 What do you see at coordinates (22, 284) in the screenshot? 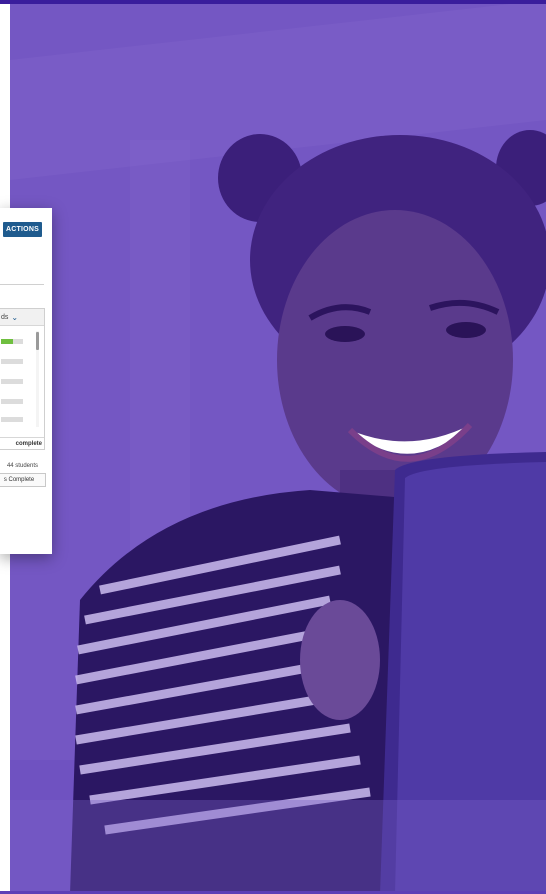
I see `card-divider` at bounding box center [22, 284].